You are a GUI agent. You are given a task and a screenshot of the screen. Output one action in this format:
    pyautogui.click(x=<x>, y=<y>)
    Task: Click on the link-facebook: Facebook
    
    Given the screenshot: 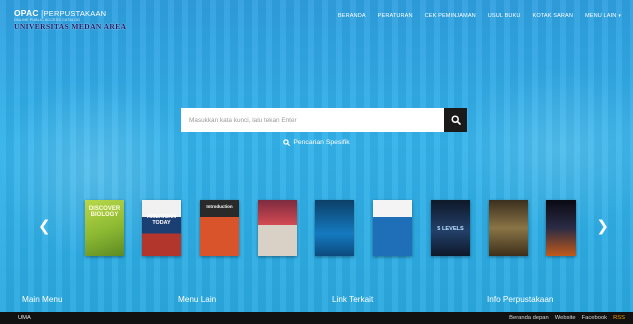 What is the action you would take?
    pyautogui.click(x=594, y=318)
    